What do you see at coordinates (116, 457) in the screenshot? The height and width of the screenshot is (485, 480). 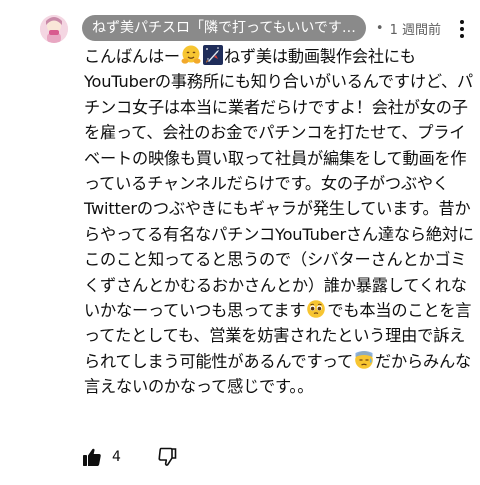 I see `like-count: 4` at bounding box center [116, 457].